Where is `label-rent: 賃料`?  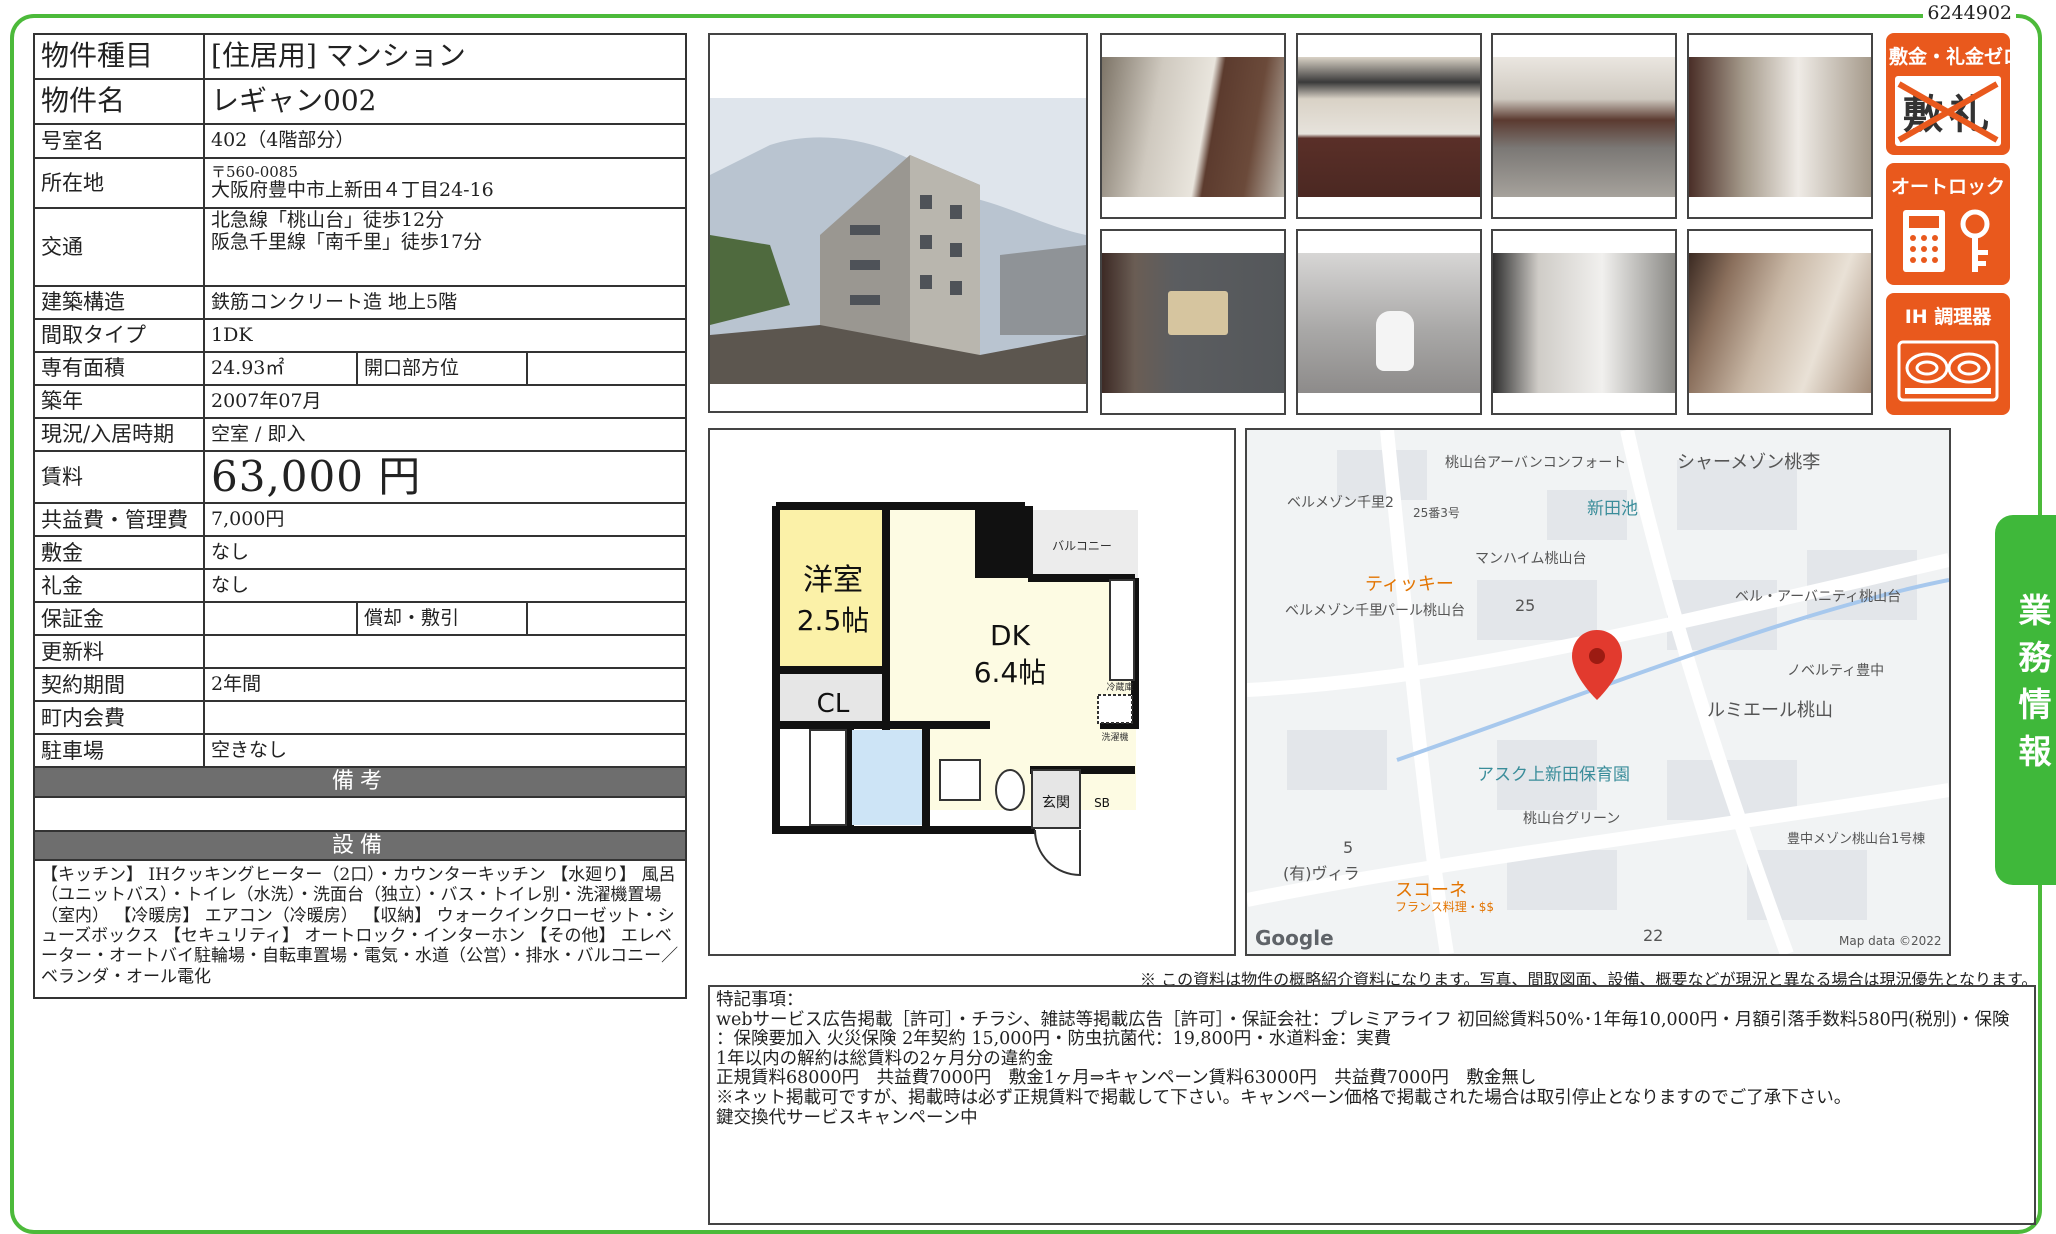
label-rent: 賃料 is located at coordinates (119, 477).